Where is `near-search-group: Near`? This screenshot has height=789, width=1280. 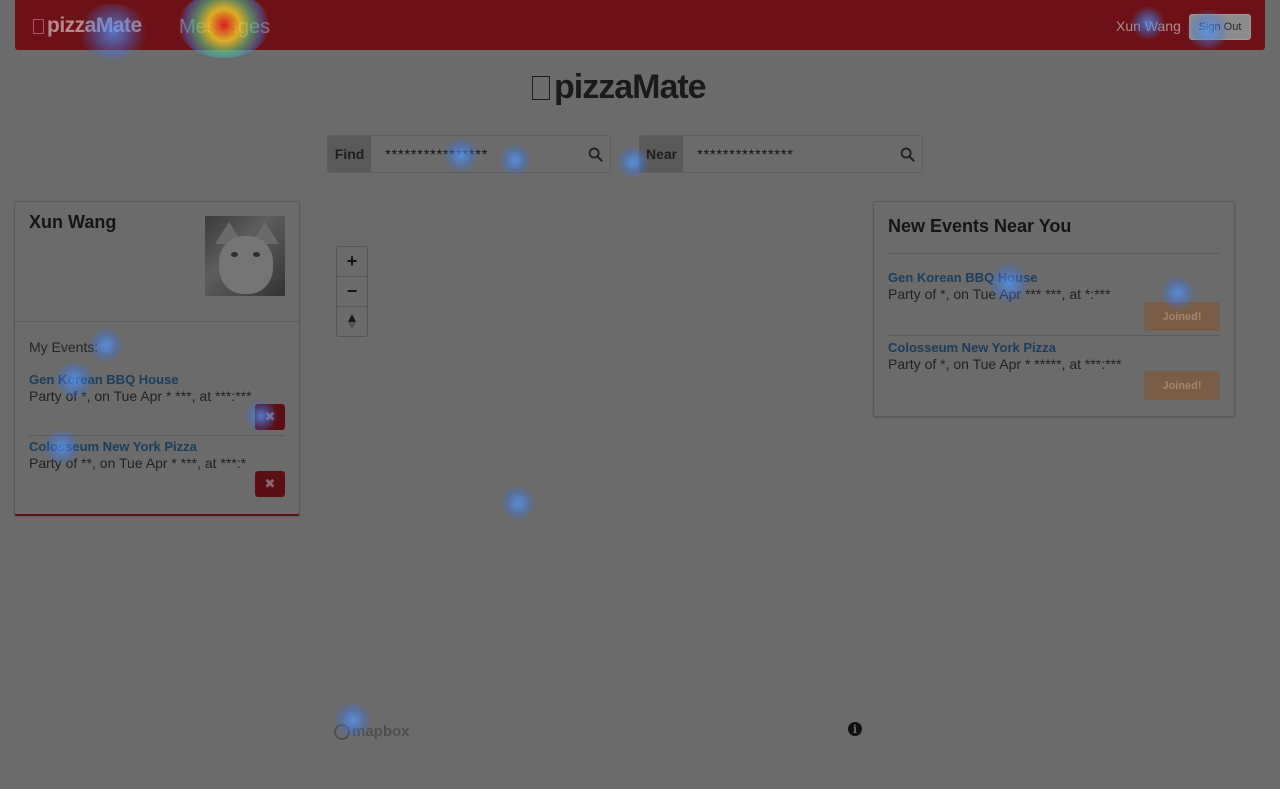 near-search-group: Near is located at coordinates (781, 154).